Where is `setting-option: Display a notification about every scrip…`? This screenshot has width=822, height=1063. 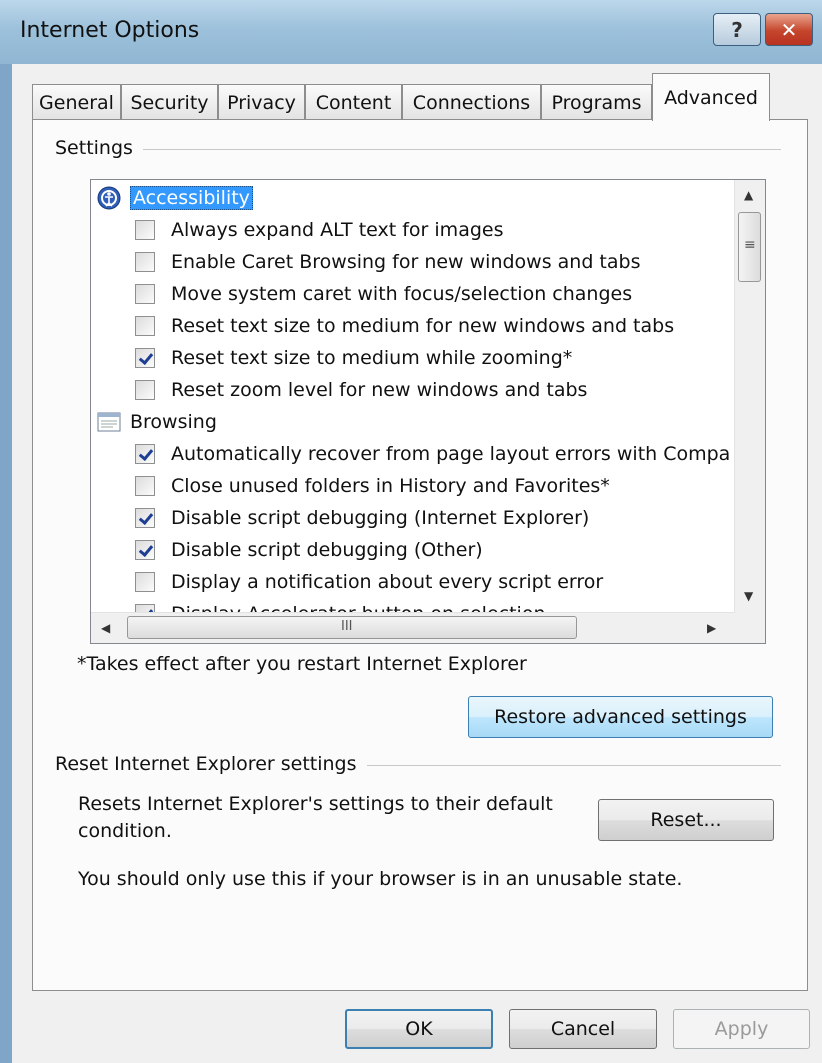
setting-option: Display a notification about every scrip… is located at coordinates (369, 581).